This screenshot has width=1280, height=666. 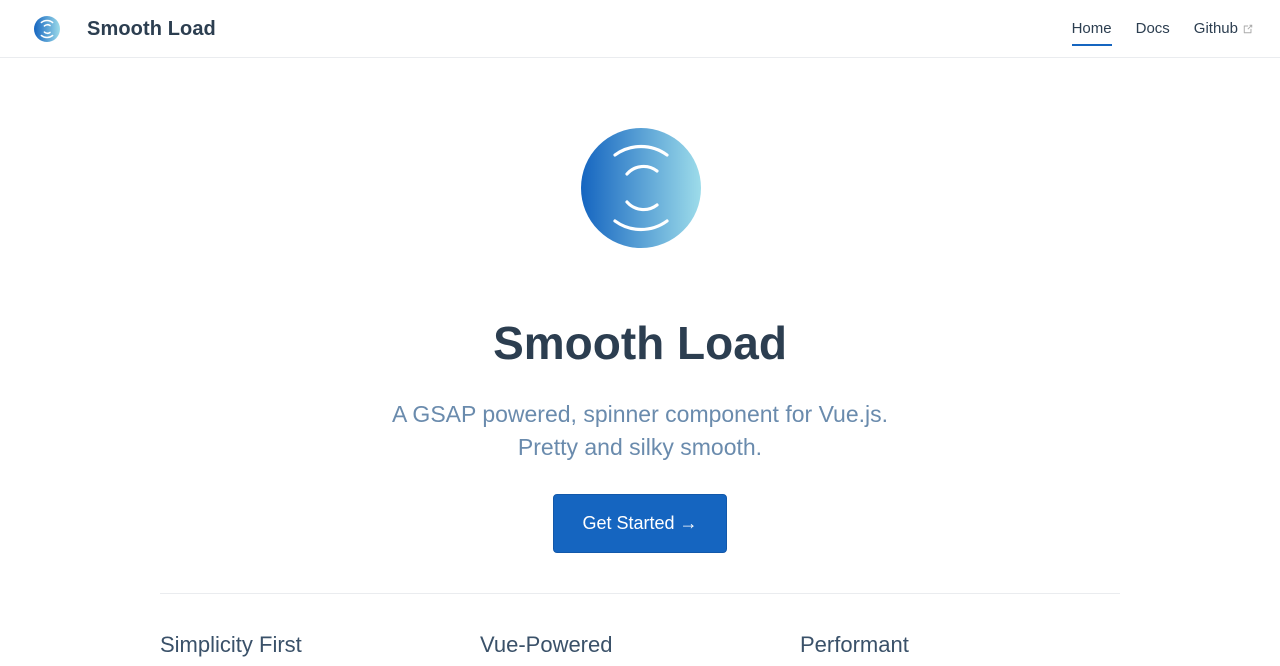 I want to click on hero-description-line-2: Pretty and silky smooth., so click(x=640, y=447).